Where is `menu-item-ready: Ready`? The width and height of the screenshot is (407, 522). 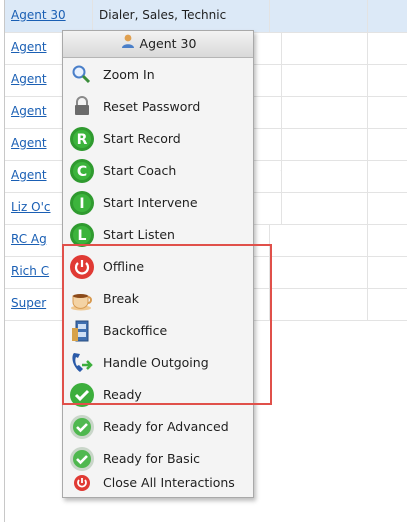 menu-item-ready: Ready is located at coordinates (158, 395).